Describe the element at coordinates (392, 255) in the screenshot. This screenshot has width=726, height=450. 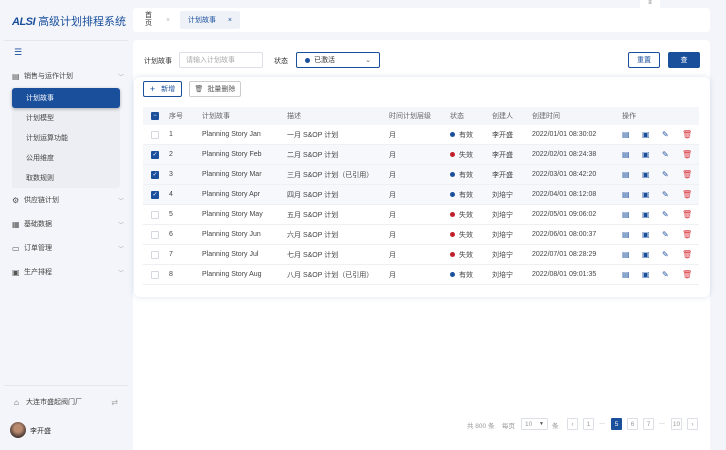
I see `cell-level: 月` at that location.